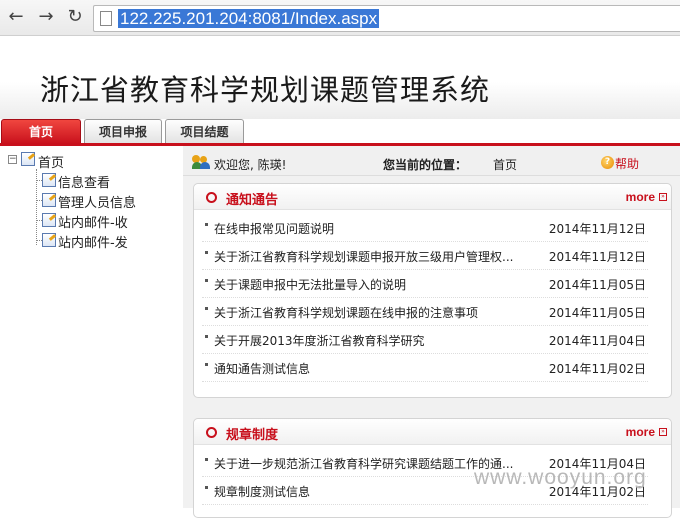 The image size is (680, 518). Describe the element at coordinates (250, 165) in the screenshot. I see `welcome-text: 欢迎您, 陈瑛!` at that location.